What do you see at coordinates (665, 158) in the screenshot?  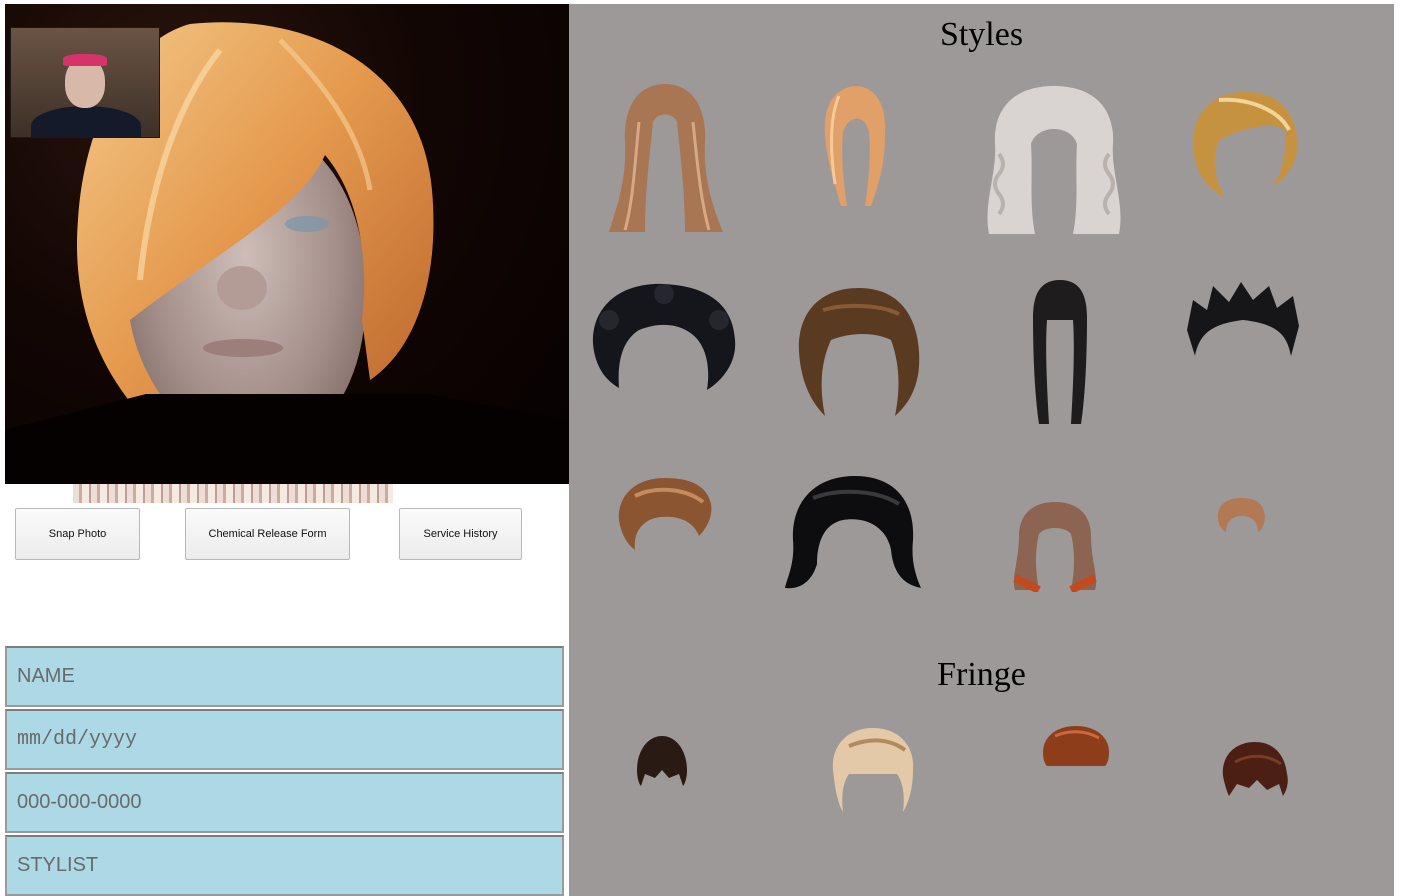 I see `style-long-wavy-light-brown` at bounding box center [665, 158].